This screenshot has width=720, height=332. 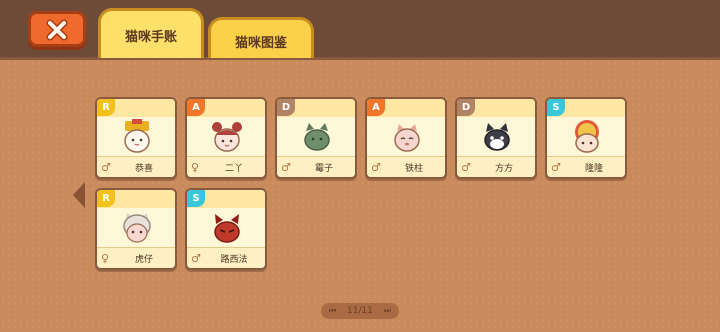 I want to click on cat-tiger-hood-icon, so click(x=137, y=228).